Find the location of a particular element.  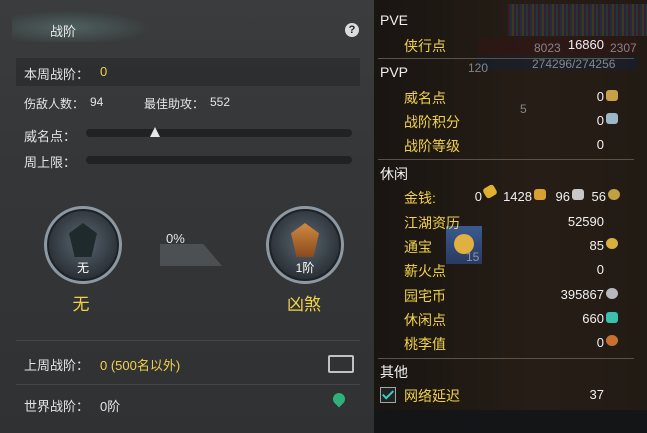

world-rank-value: 0阶 is located at coordinates (110, 406).